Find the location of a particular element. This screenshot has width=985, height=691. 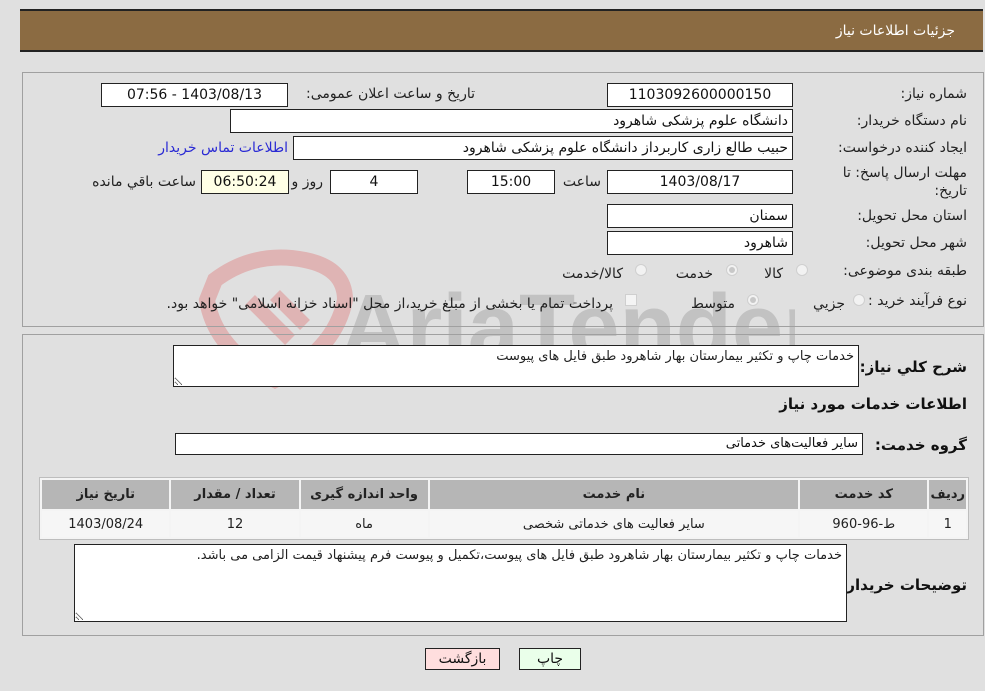

service-group-field: سایر فعالیت‌های خدماتی is located at coordinates (519, 444).